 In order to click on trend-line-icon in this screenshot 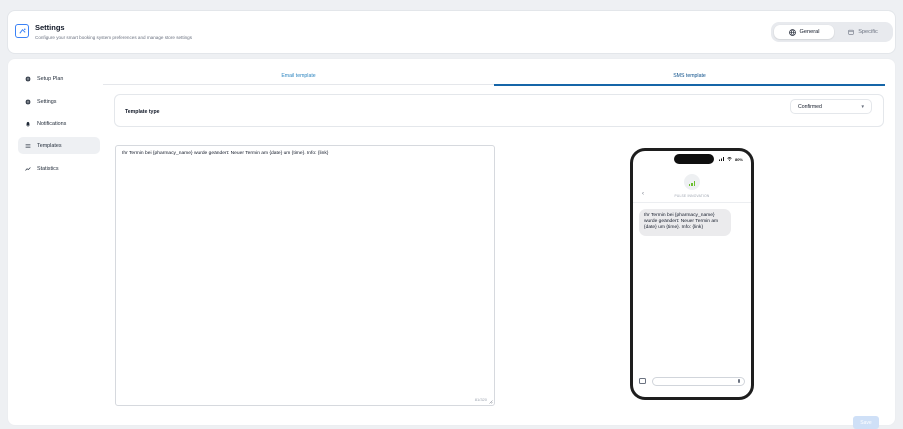, I will do `click(28, 168)`.